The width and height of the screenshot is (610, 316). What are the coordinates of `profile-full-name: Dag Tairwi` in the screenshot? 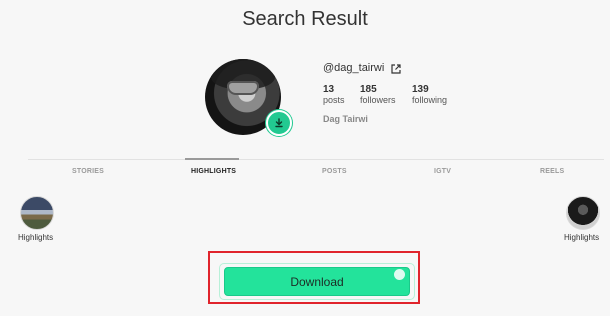 It's located at (345, 119).